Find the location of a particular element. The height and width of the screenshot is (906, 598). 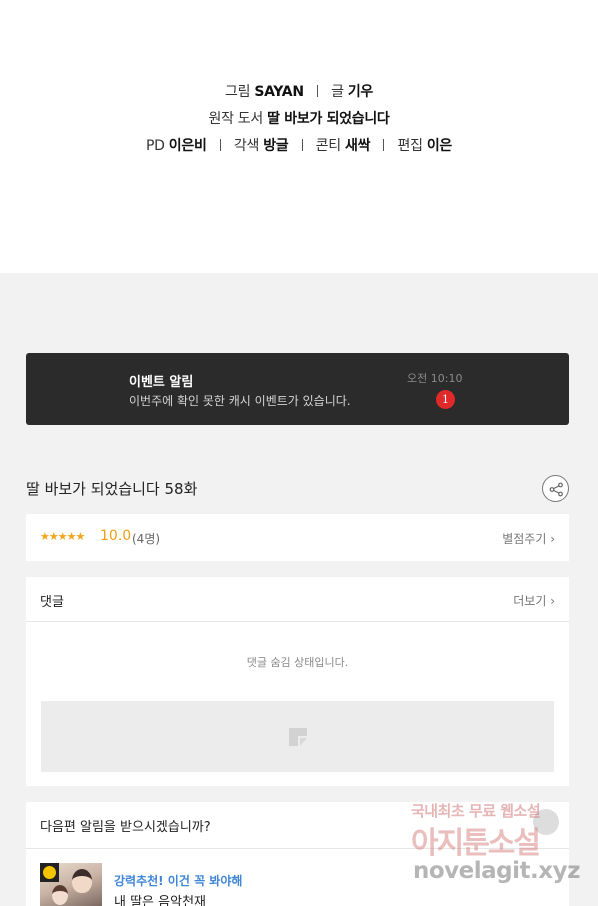

pd-name: 이은비 is located at coordinates (187, 146).